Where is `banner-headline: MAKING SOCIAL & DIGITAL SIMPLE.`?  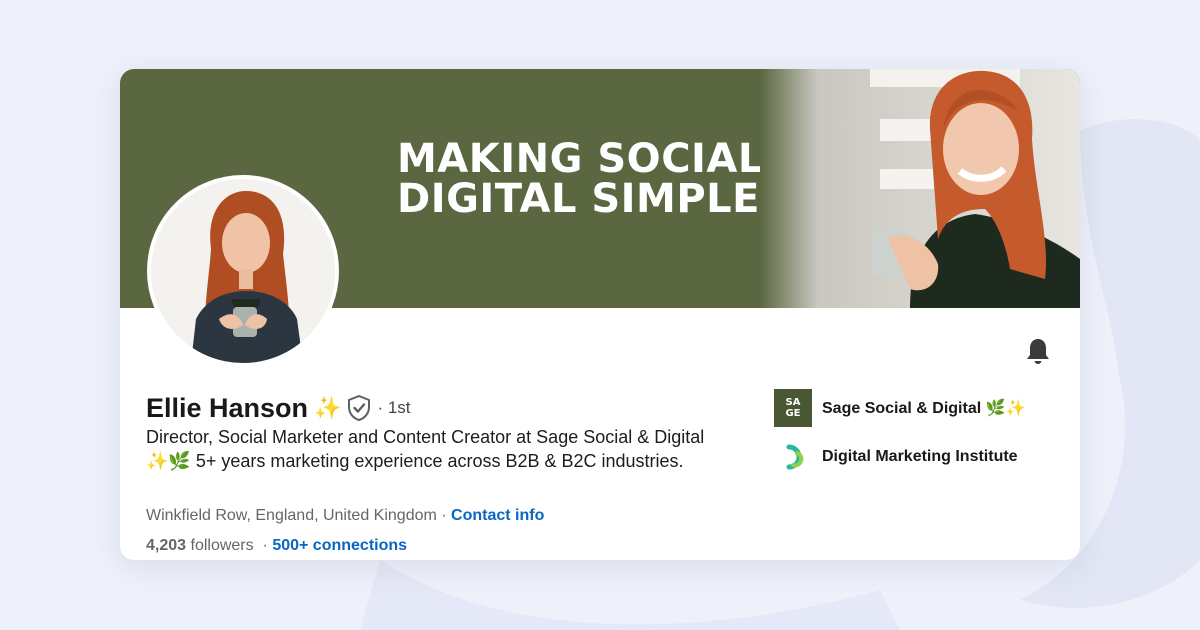
banner-headline: MAKING SOCIAL & DIGITAL SIMPLE. is located at coordinates (605, 179).